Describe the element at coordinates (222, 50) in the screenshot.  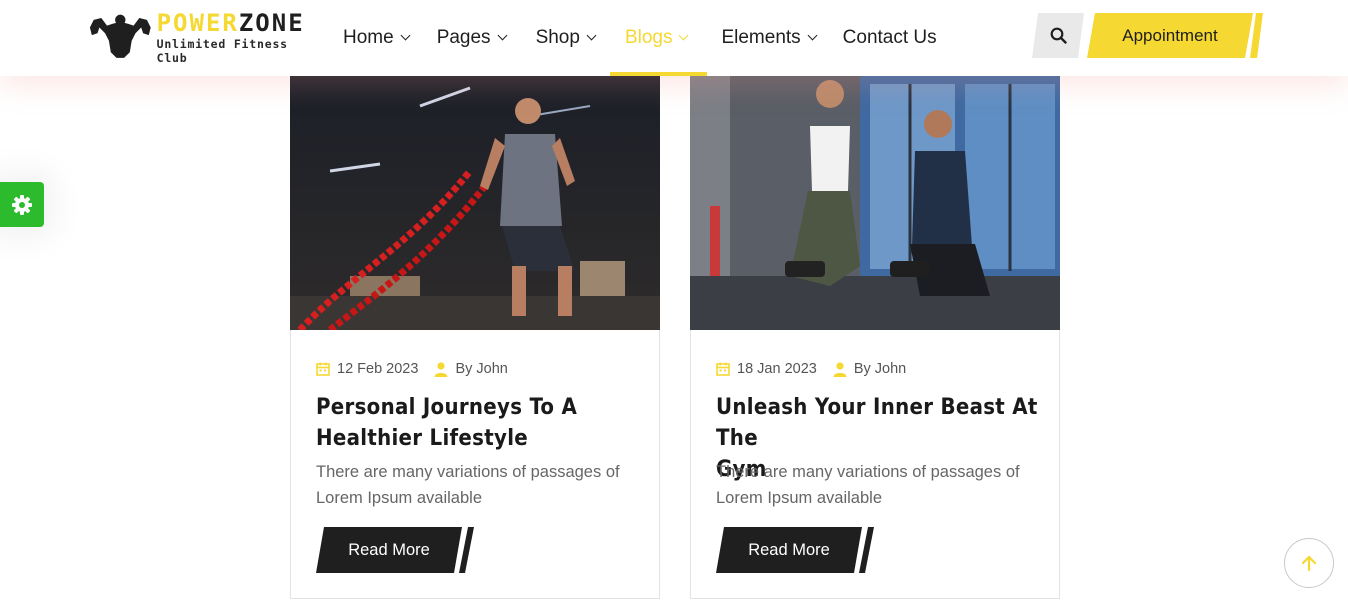
I see `brand-tagline: Unlimited Fitness Club` at that location.